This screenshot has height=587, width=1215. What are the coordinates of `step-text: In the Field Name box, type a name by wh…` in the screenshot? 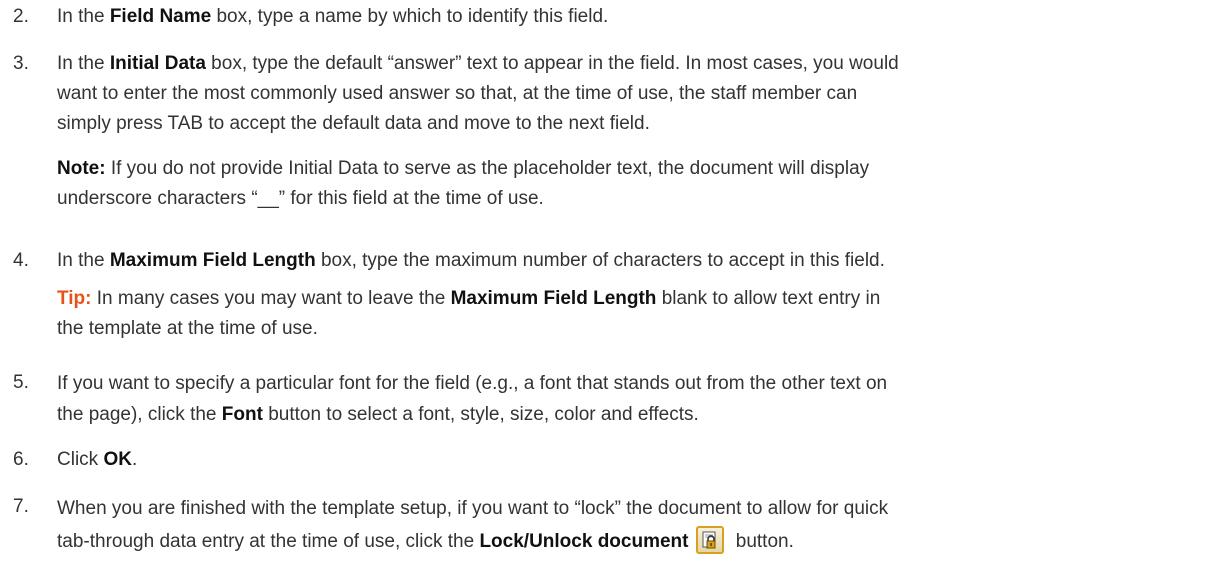 It's located at (333, 16).